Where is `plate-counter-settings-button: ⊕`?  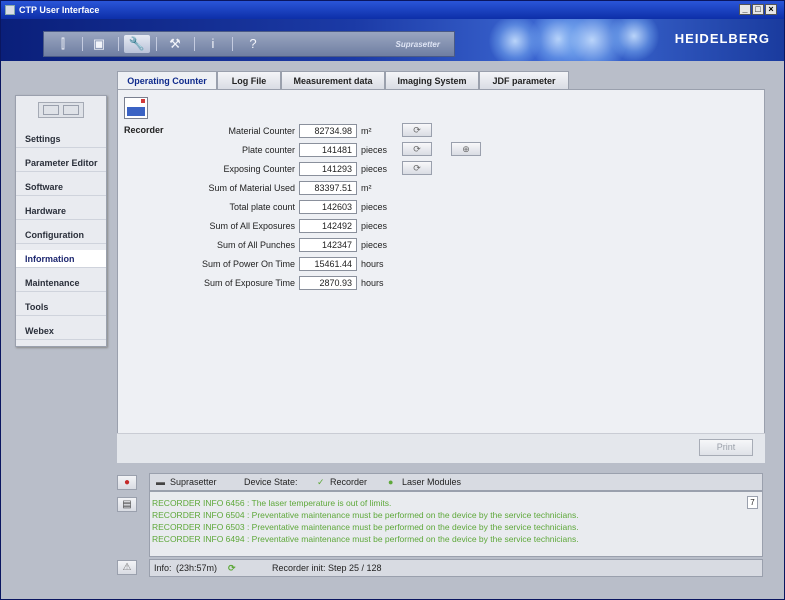
plate-counter-settings-button: ⊕ is located at coordinates (466, 149).